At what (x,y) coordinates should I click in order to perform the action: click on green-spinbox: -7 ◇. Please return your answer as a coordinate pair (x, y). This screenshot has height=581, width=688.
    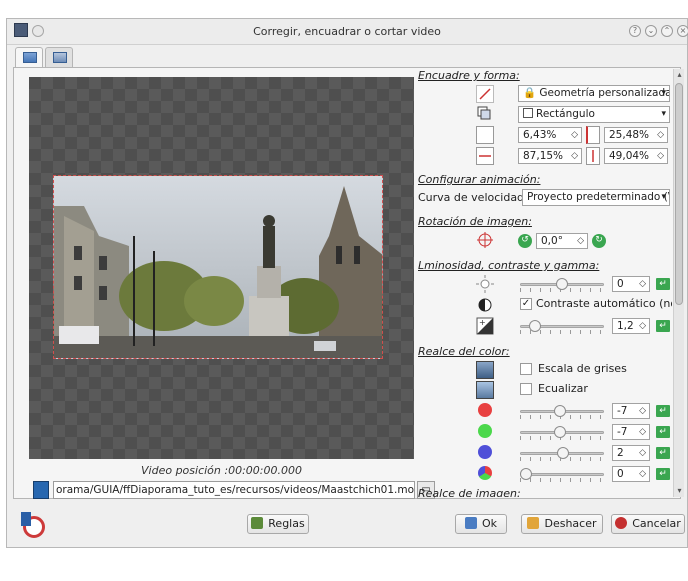
    Looking at the image, I should click on (631, 432).